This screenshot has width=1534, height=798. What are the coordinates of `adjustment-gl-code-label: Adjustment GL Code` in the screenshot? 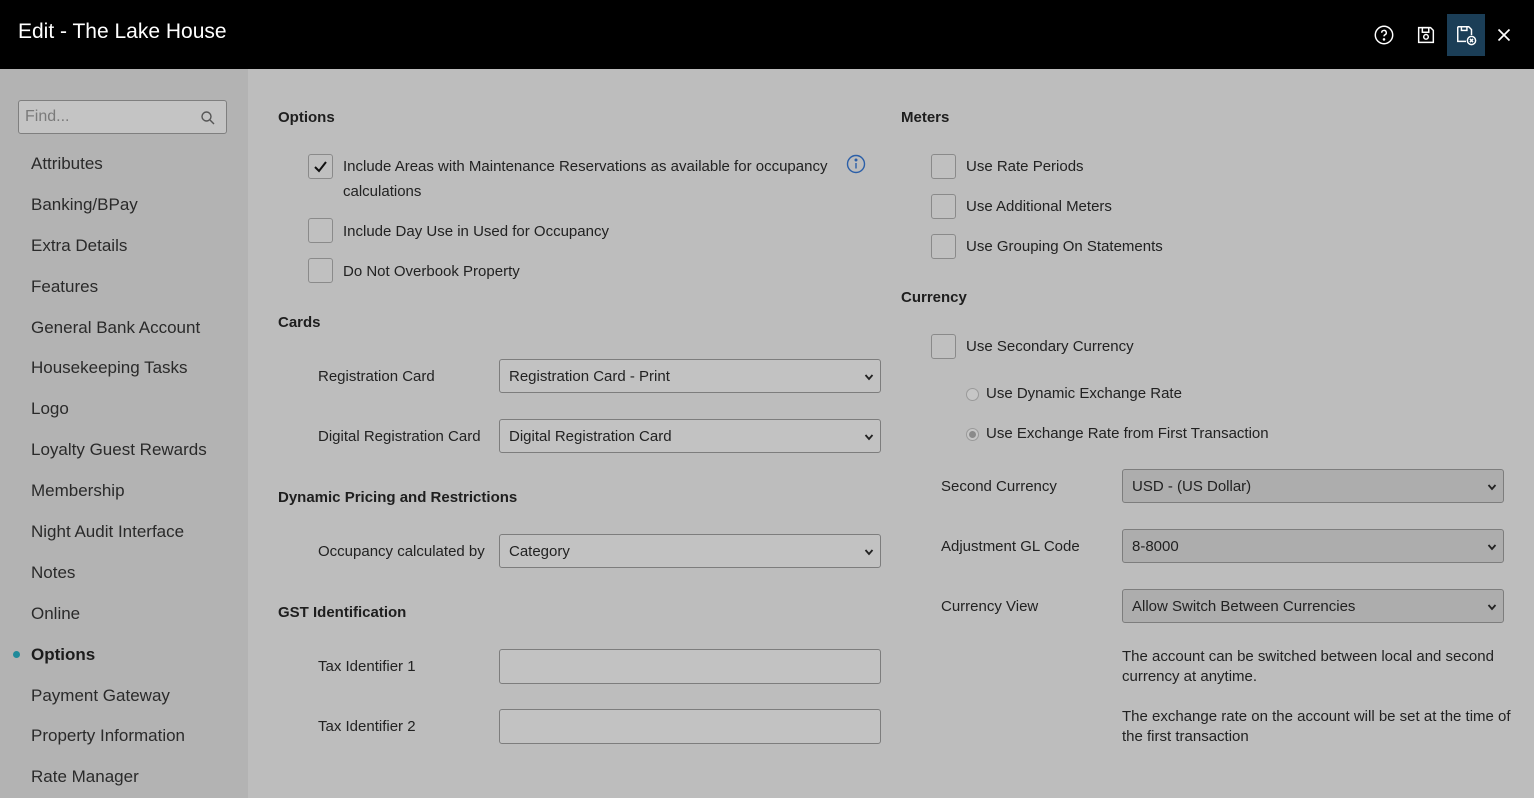 It's located at (1010, 546).